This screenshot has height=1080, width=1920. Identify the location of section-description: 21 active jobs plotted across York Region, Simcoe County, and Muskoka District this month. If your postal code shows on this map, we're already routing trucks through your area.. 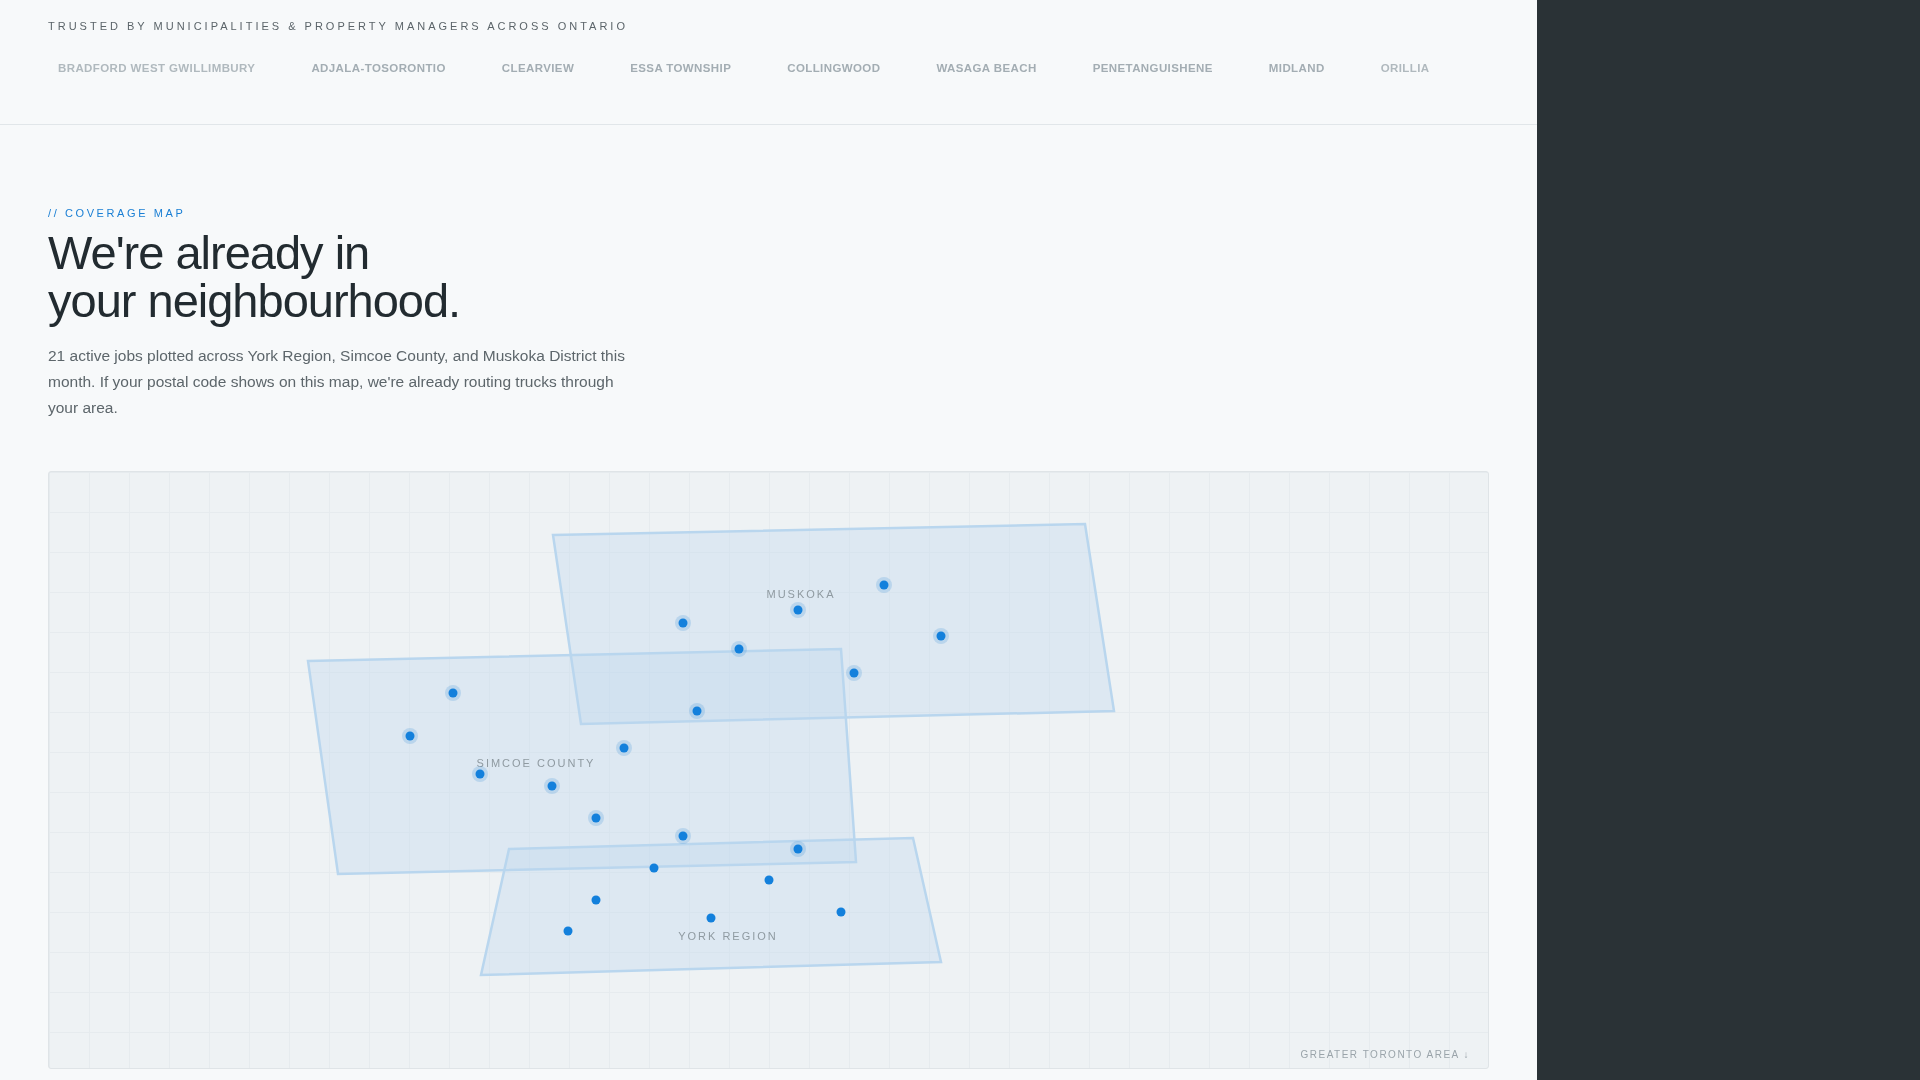
(337, 382).